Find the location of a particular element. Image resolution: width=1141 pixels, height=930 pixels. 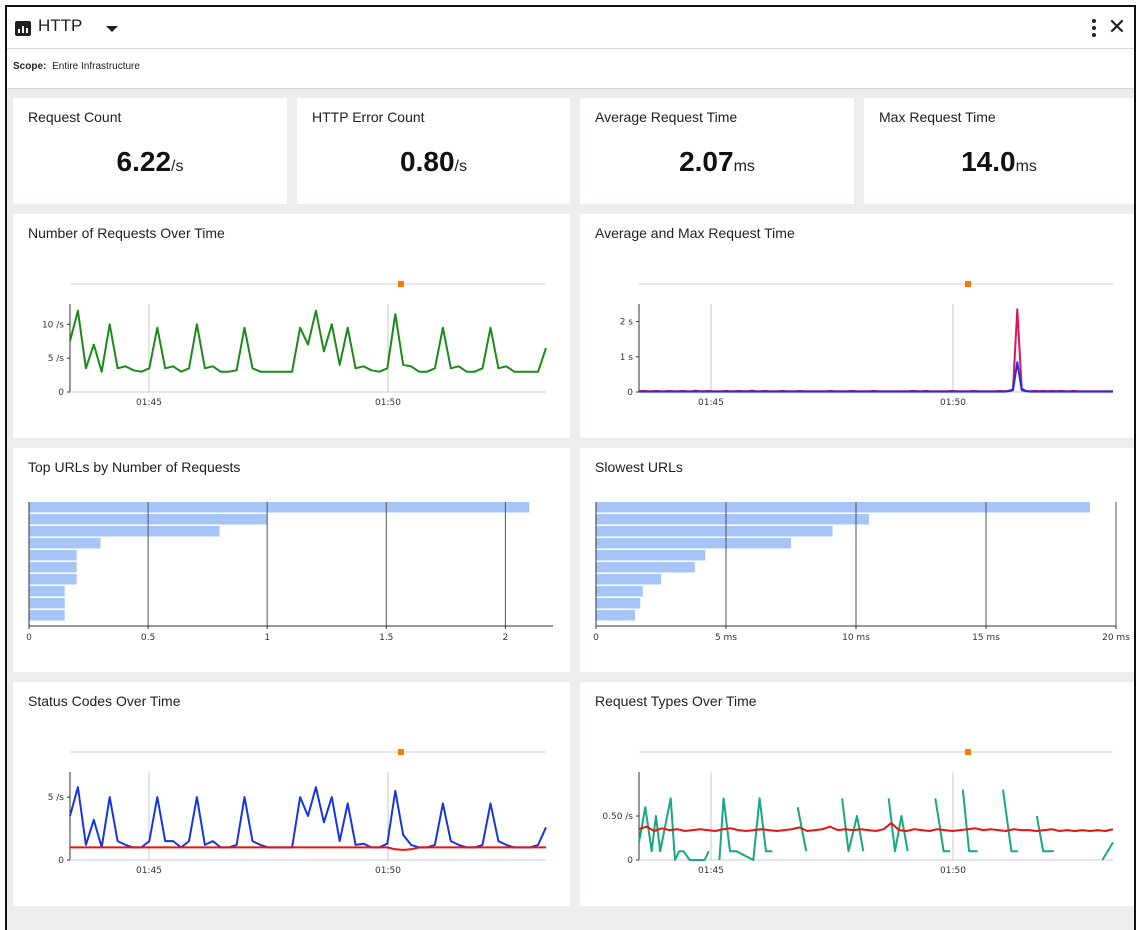

more-vert-icon is located at coordinates (1094, 28).